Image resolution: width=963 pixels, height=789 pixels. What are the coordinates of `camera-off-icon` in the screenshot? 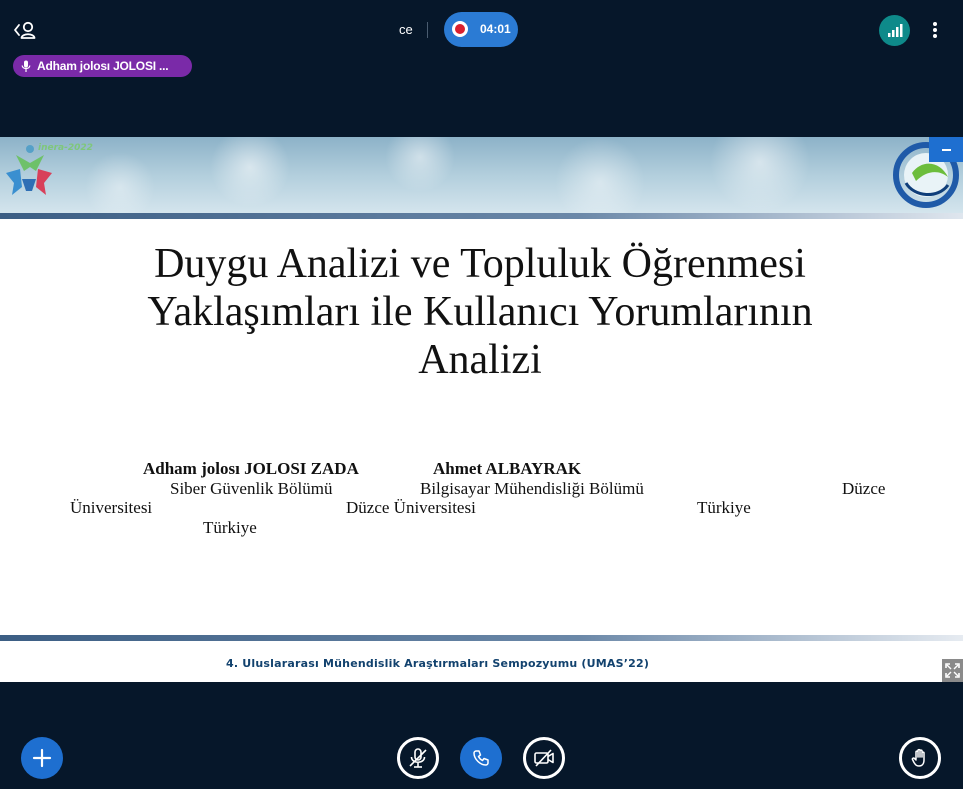 It's located at (544, 758).